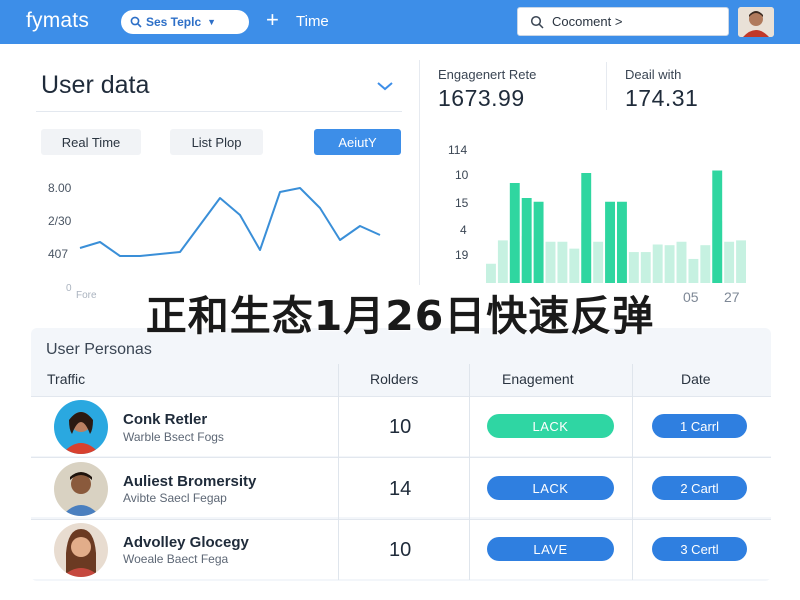 The width and height of the screenshot is (800, 600). Describe the element at coordinates (400, 489) in the screenshot. I see `persona-count: 14` at that location.